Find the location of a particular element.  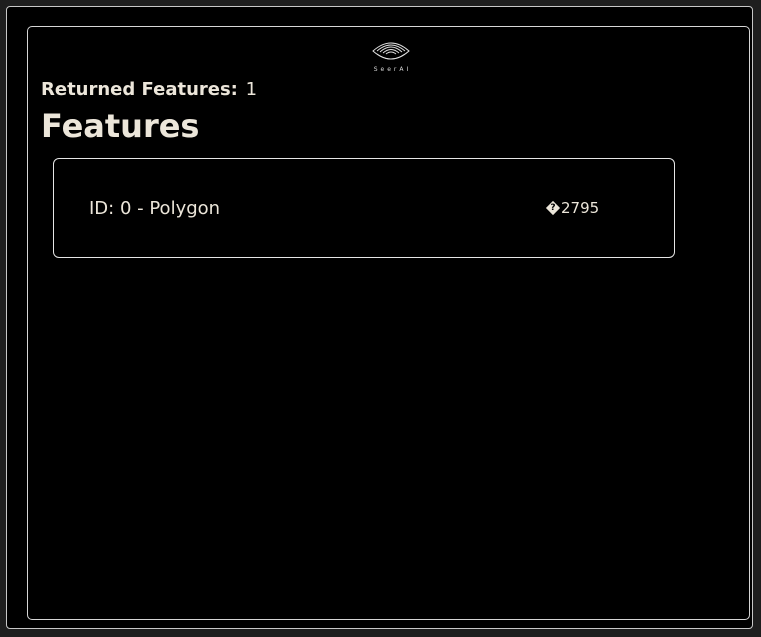

feature-value: ? 2795 is located at coordinates (573, 208).